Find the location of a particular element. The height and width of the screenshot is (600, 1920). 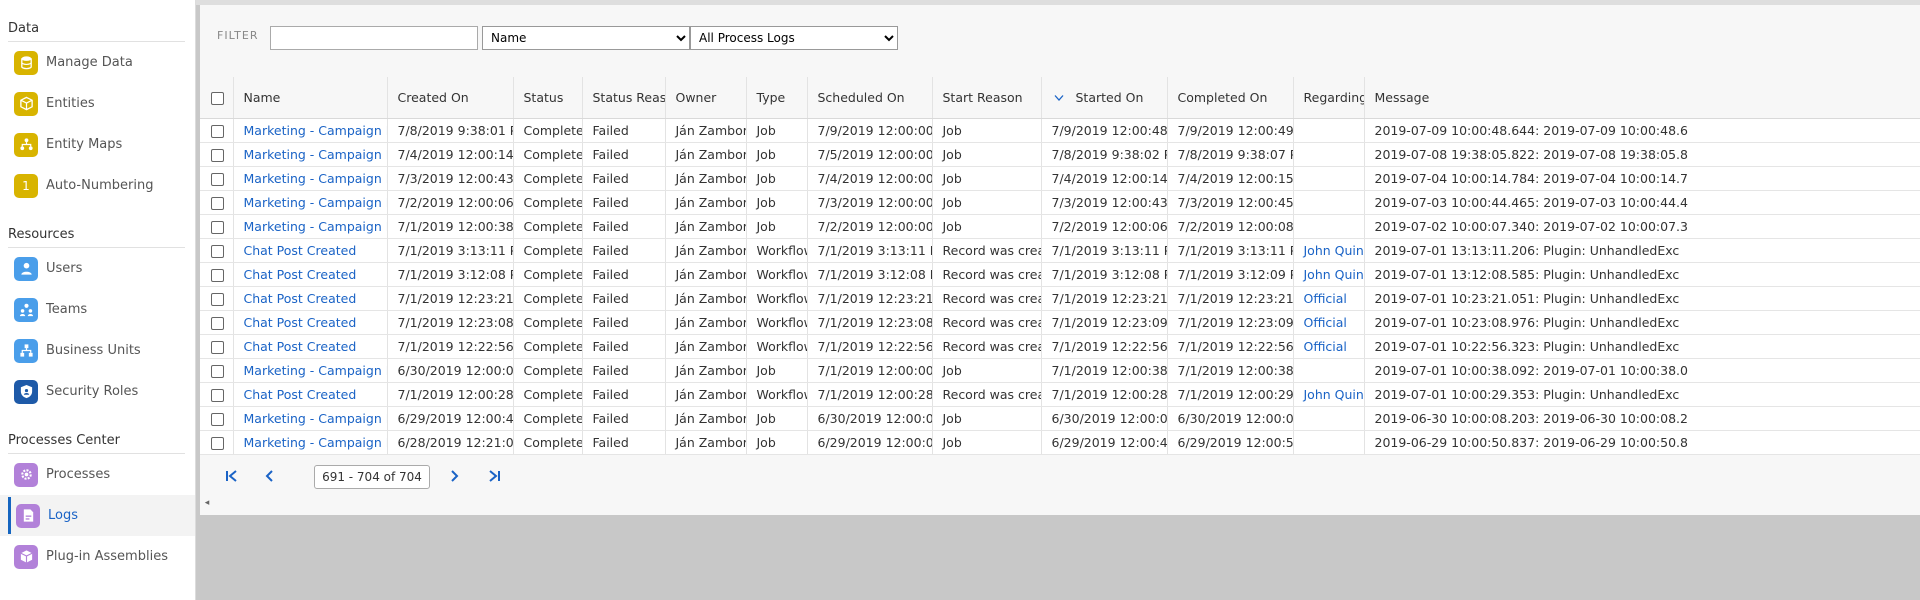

cell-completed-on: 7/1/2019 12:23:21 PM is located at coordinates (1230, 298).